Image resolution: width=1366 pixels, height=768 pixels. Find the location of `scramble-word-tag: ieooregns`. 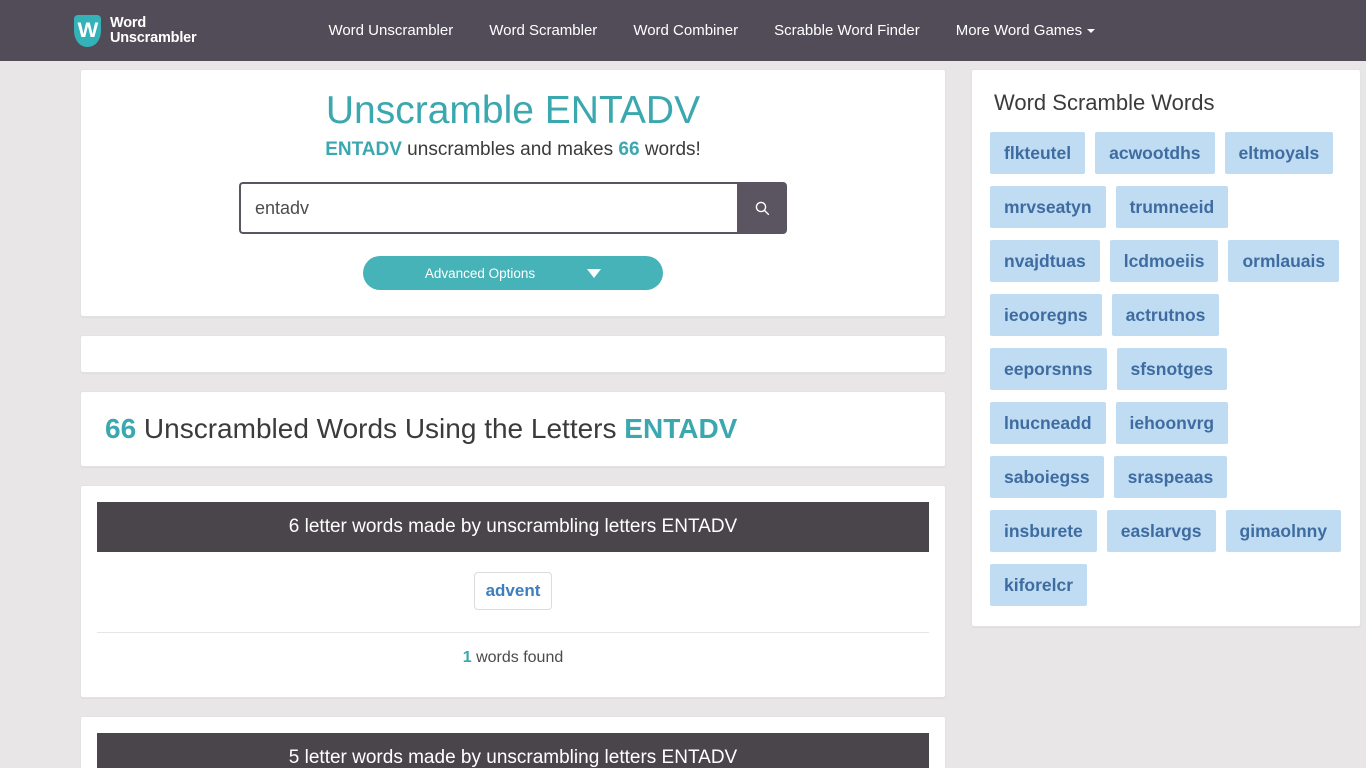

scramble-word-tag: ieooregns is located at coordinates (1046, 315).